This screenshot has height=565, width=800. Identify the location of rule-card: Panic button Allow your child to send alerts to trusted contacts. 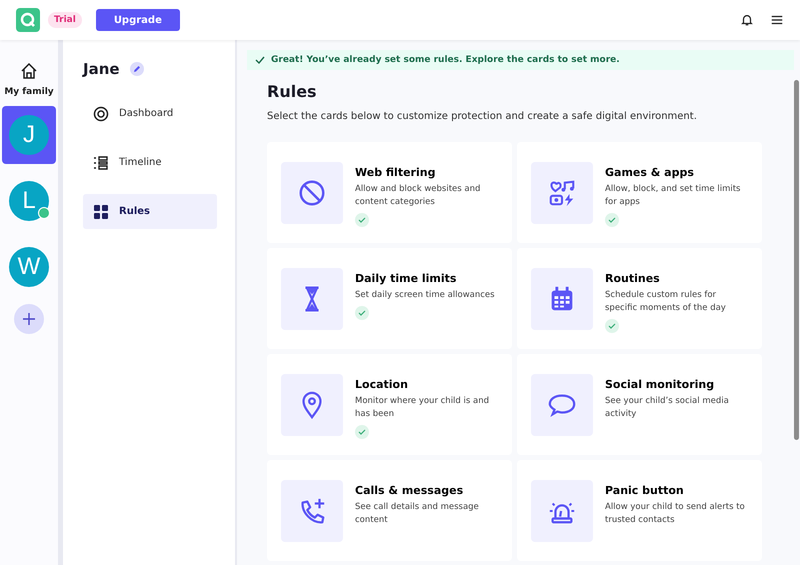
(639, 510).